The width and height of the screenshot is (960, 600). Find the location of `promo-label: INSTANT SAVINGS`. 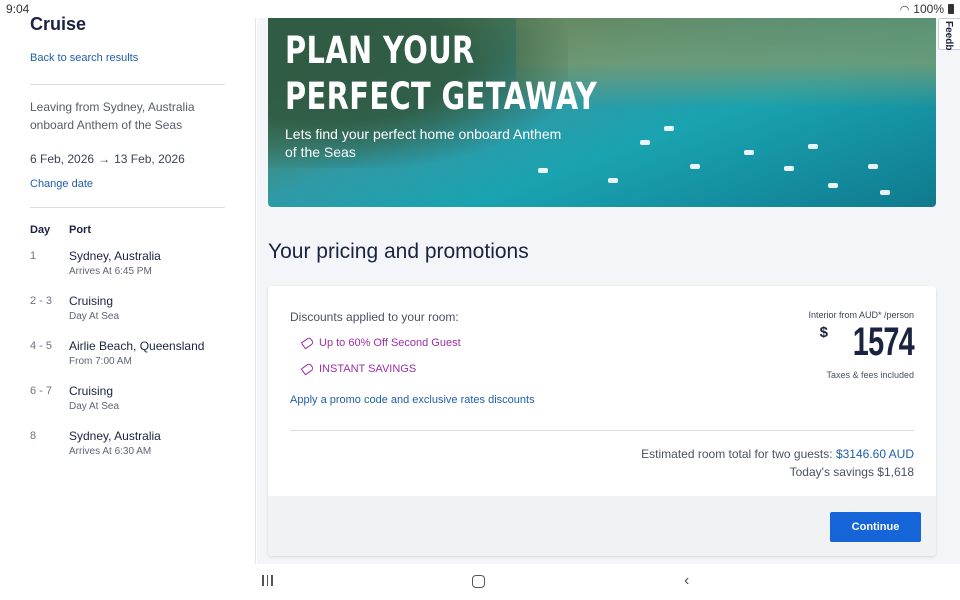

promo-label: INSTANT SAVINGS is located at coordinates (368, 369).